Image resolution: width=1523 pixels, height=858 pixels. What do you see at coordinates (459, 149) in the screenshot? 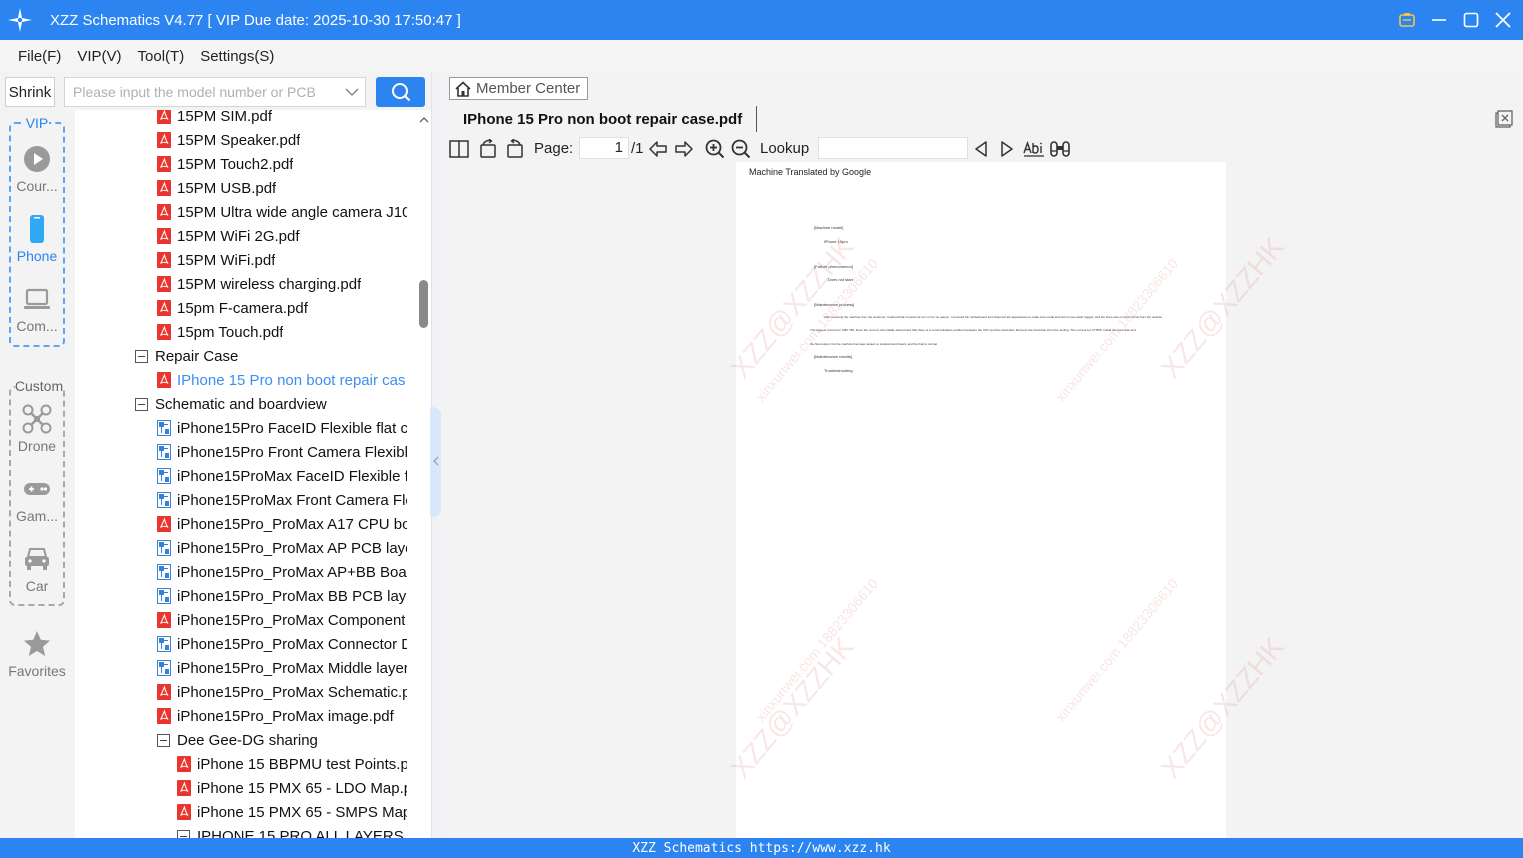
I see `two-page-view-button` at bounding box center [459, 149].